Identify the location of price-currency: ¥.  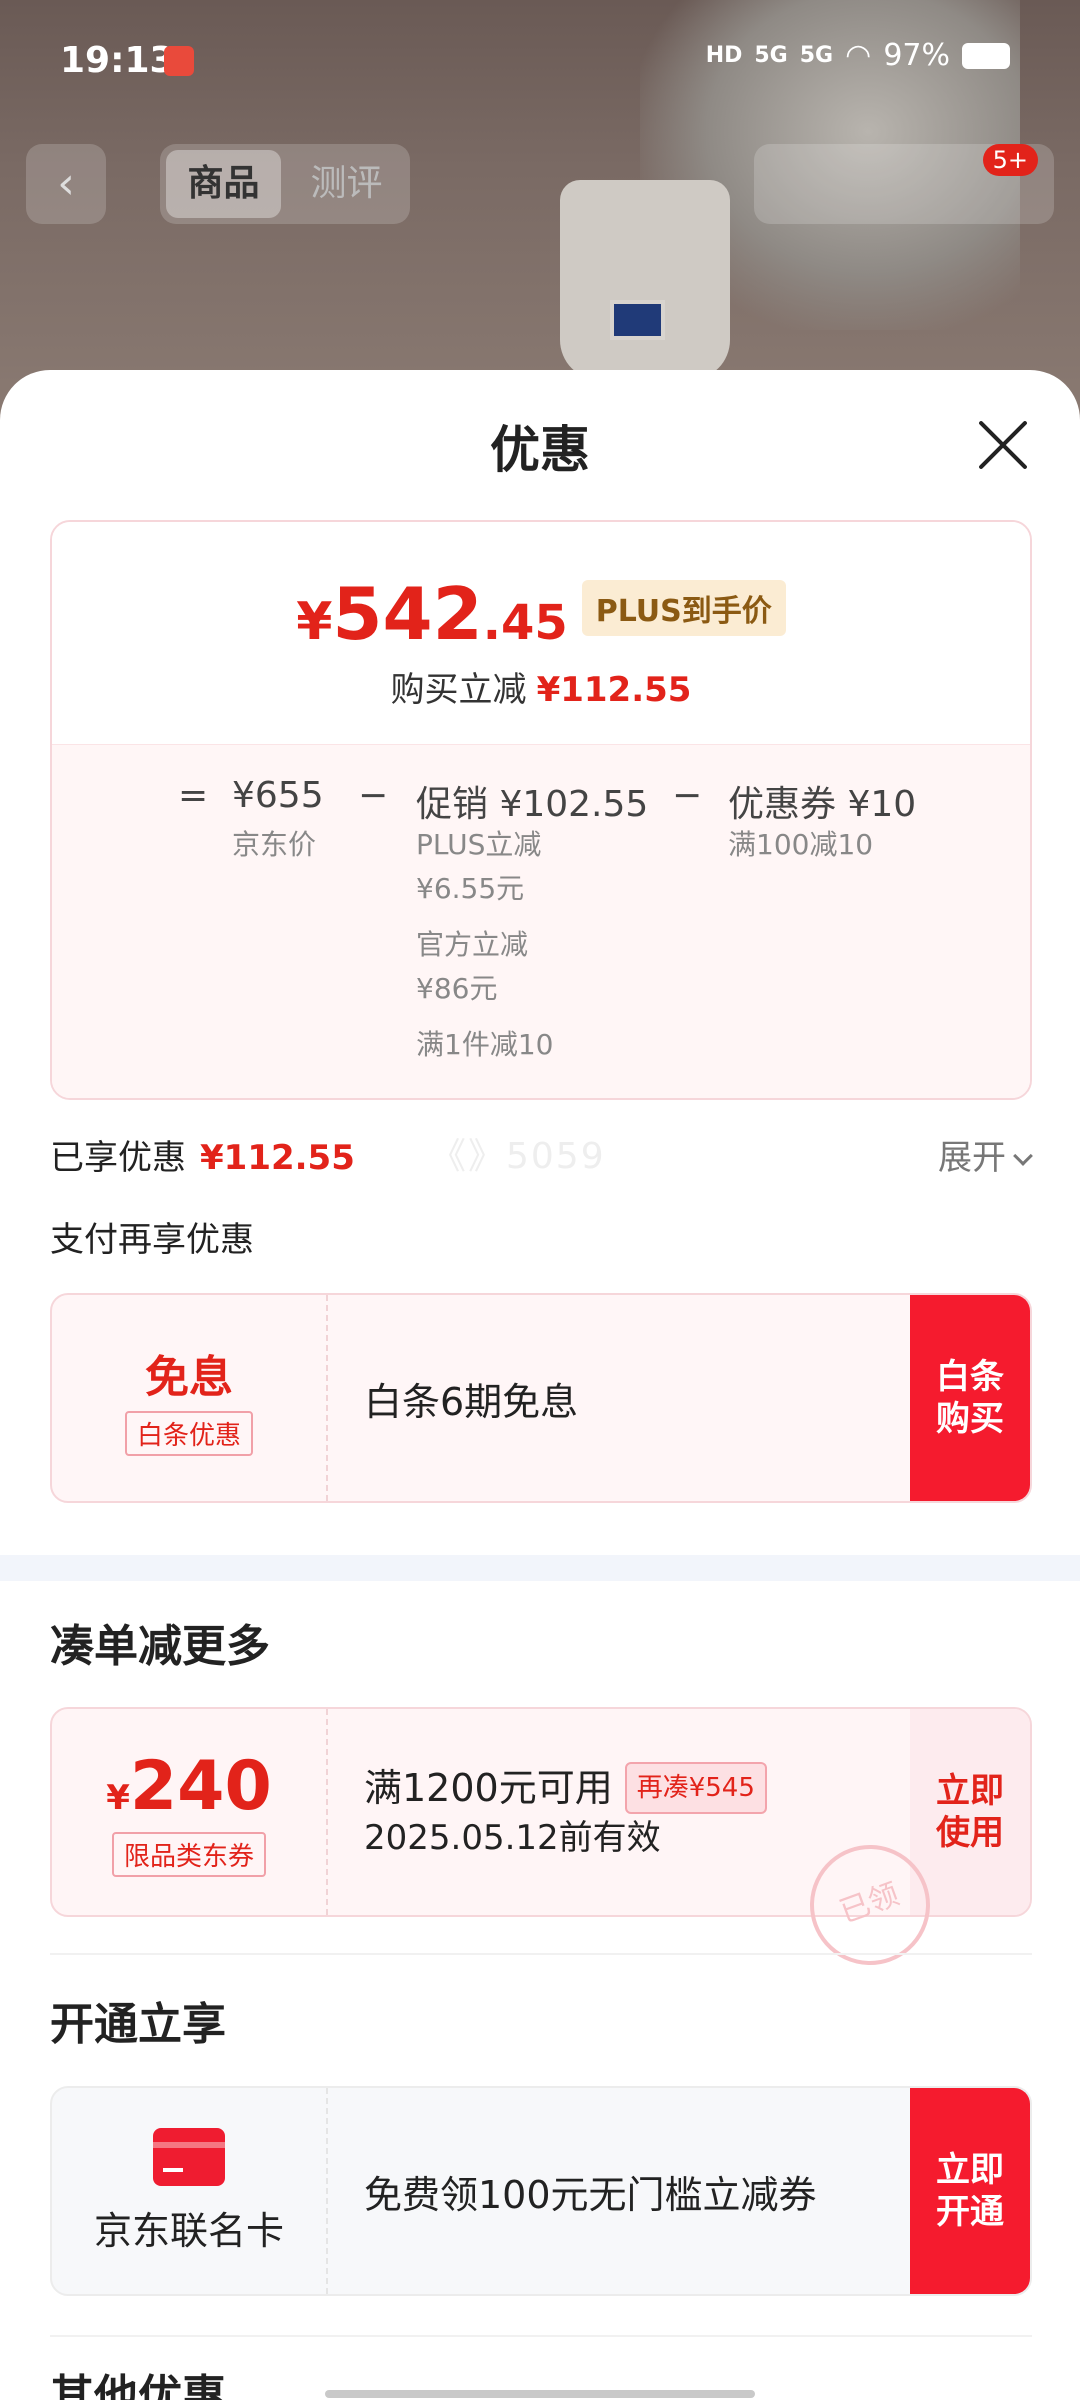
(314, 622).